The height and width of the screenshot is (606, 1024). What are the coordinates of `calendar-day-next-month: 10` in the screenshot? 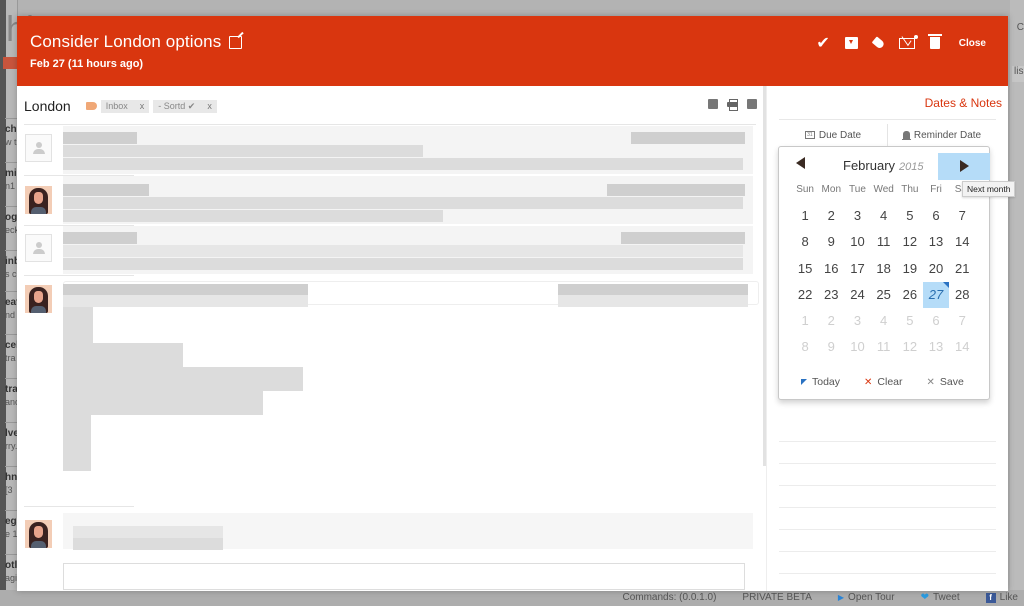 It's located at (857, 347).